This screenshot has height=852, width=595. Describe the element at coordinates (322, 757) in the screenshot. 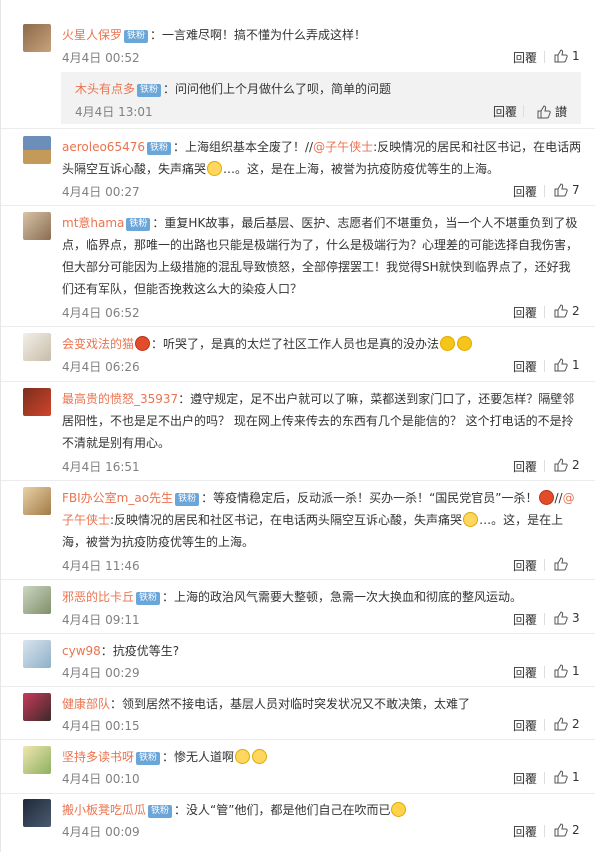

I see `comment-text: 坚持多读书呀 铁粉 ：惨无人道啊` at that location.